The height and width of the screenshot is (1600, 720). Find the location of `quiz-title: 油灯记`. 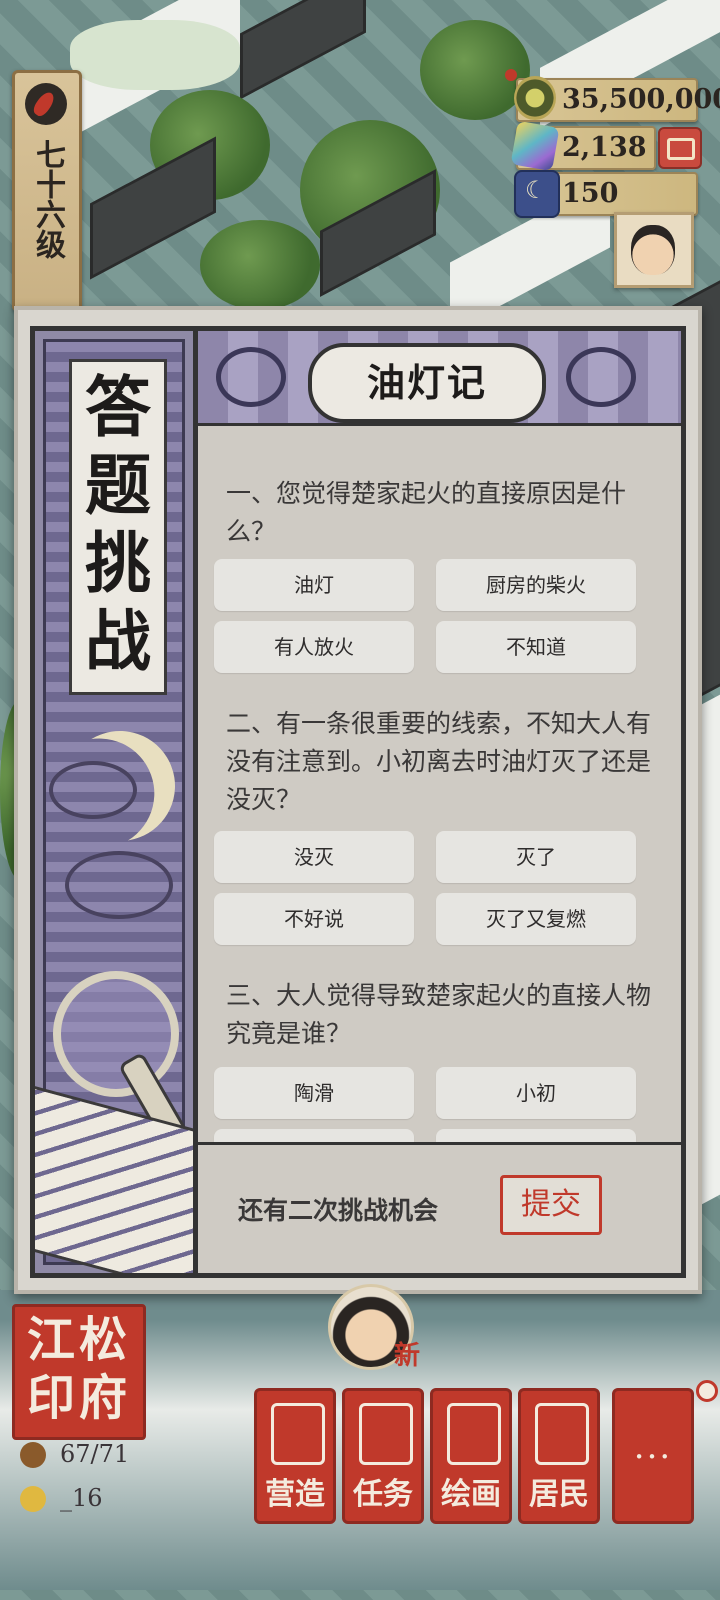

quiz-title: 油灯记 is located at coordinates (426, 382).